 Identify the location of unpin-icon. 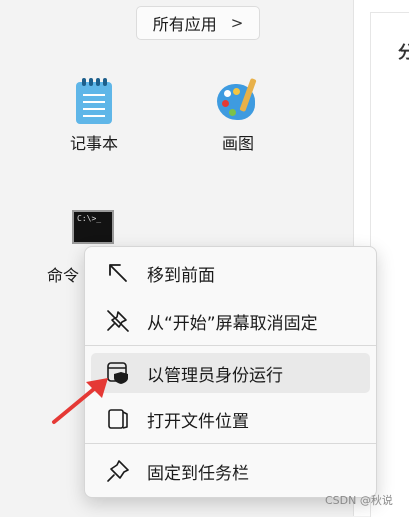
(118, 321).